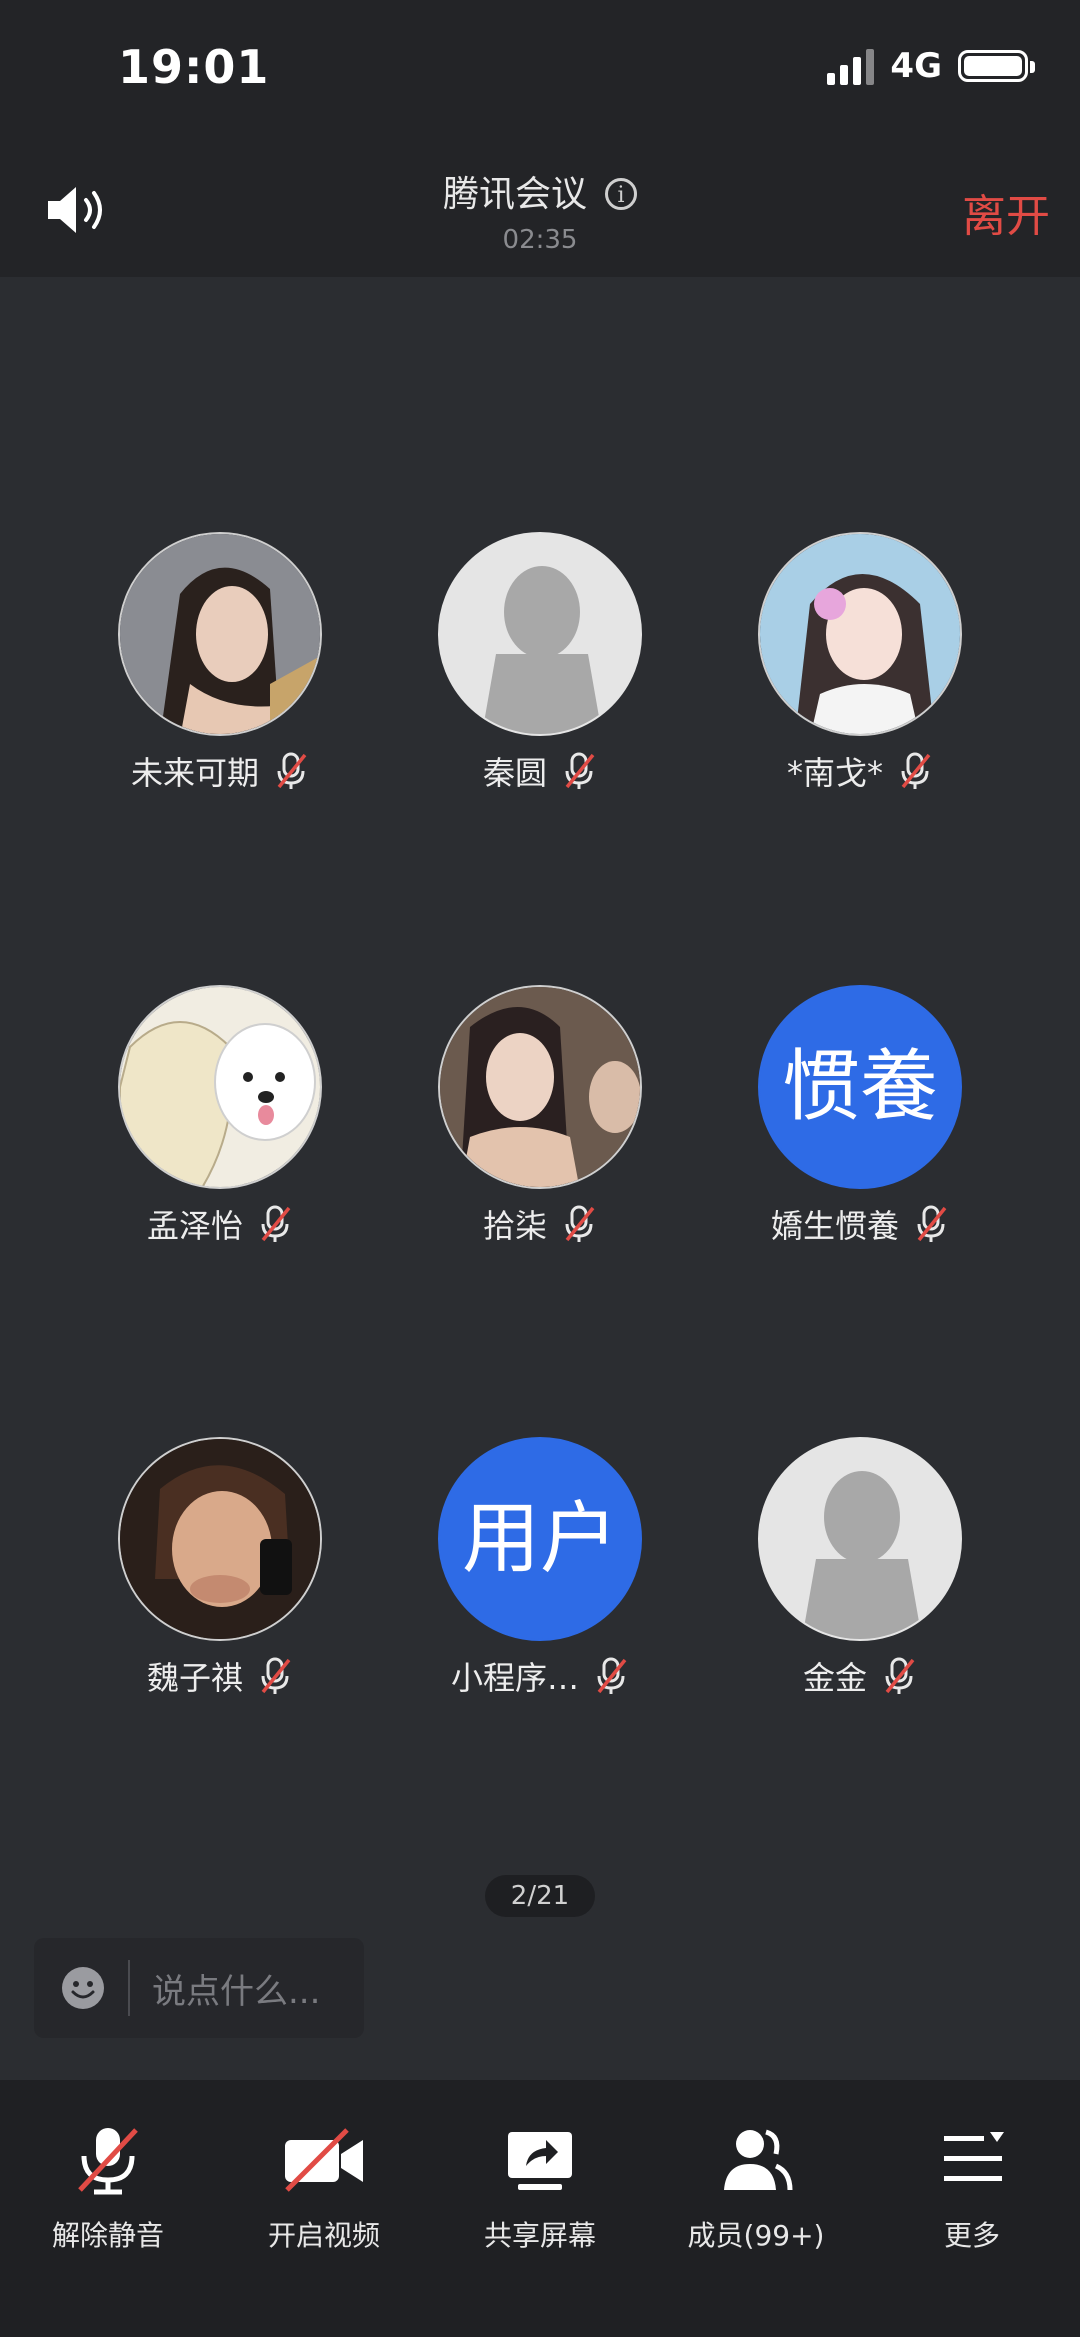 This screenshot has height=2337, width=1080. Describe the element at coordinates (323, 2235) in the screenshot. I see `toolbar-label: 开启视频` at that location.